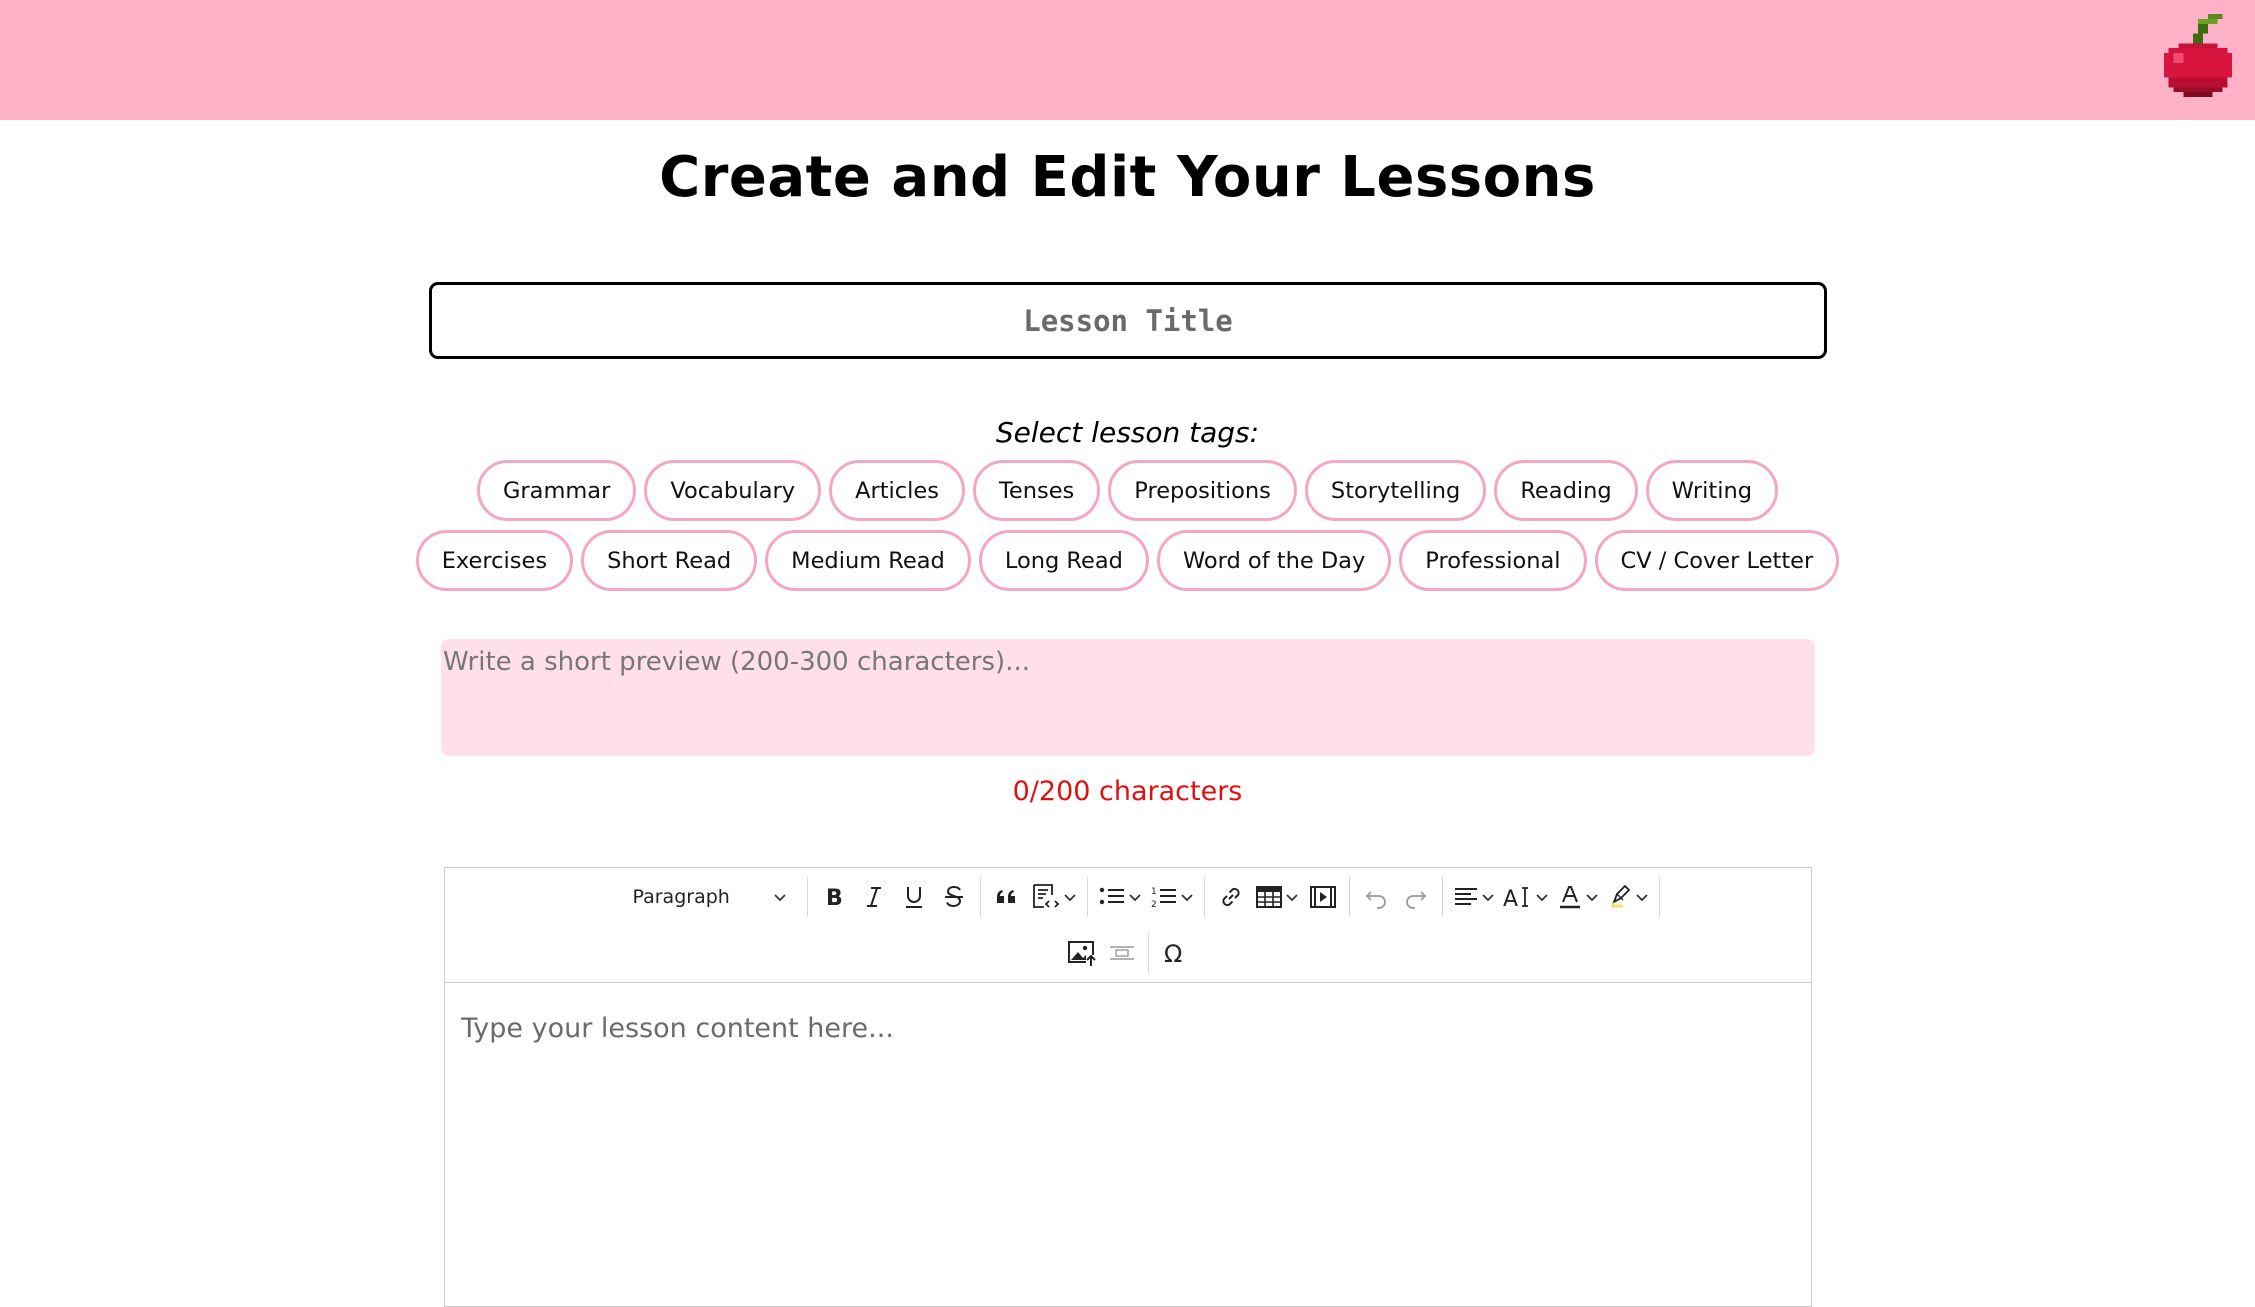 Image resolution: width=2255 pixels, height=1307 pixels. I want to click on image-upload-icon, so click(1081, 954).